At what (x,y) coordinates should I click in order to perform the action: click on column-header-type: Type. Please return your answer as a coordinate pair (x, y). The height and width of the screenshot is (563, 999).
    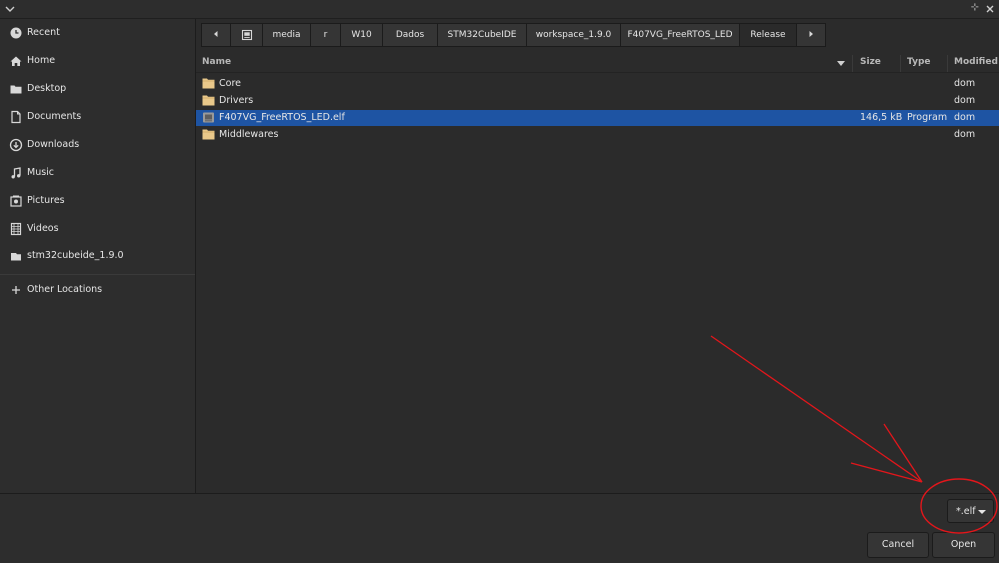
    Looking at the image, I should click on (918, 62).